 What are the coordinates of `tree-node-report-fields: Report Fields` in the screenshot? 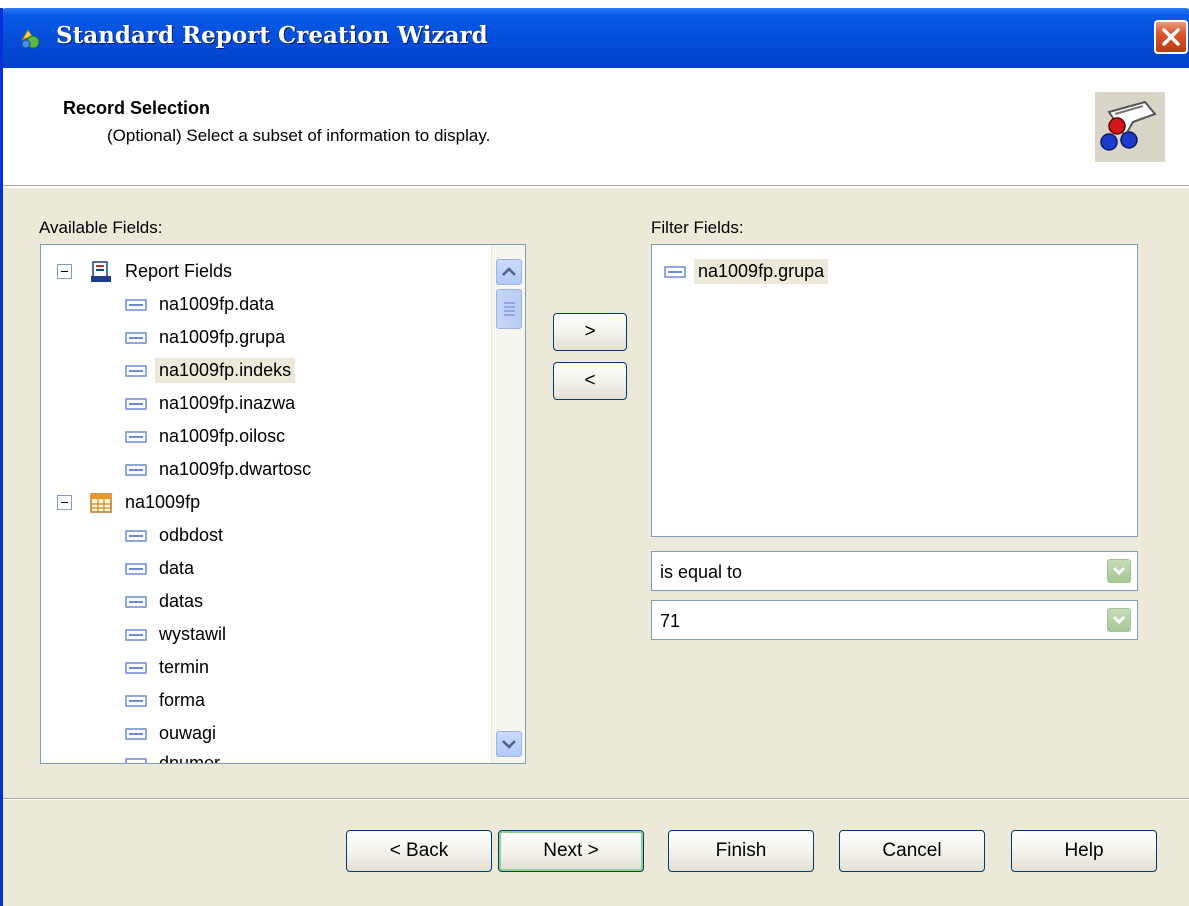 It's located at (162, 271).